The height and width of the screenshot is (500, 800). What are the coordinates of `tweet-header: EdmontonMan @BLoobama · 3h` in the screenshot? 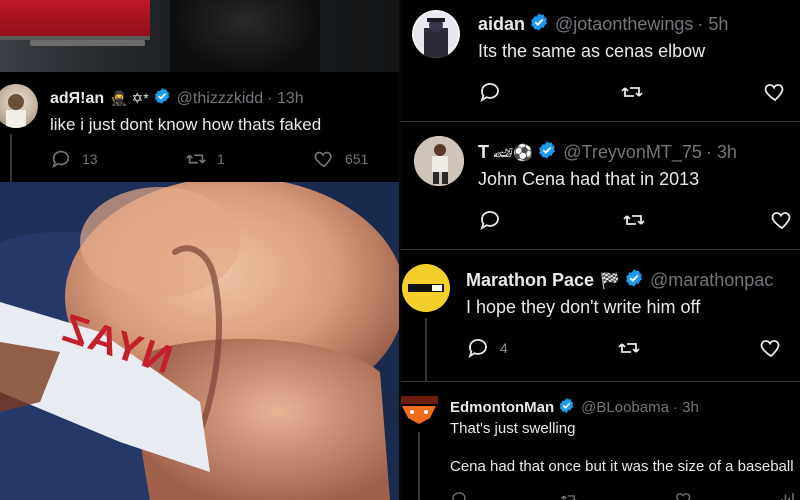 It's located at (574, 407).